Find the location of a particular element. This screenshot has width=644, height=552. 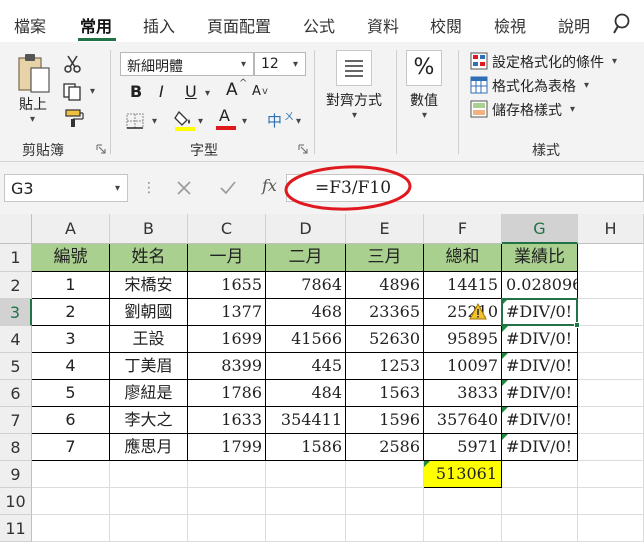

underline-dropdown: ▾ is located at coordinates (207, 93).